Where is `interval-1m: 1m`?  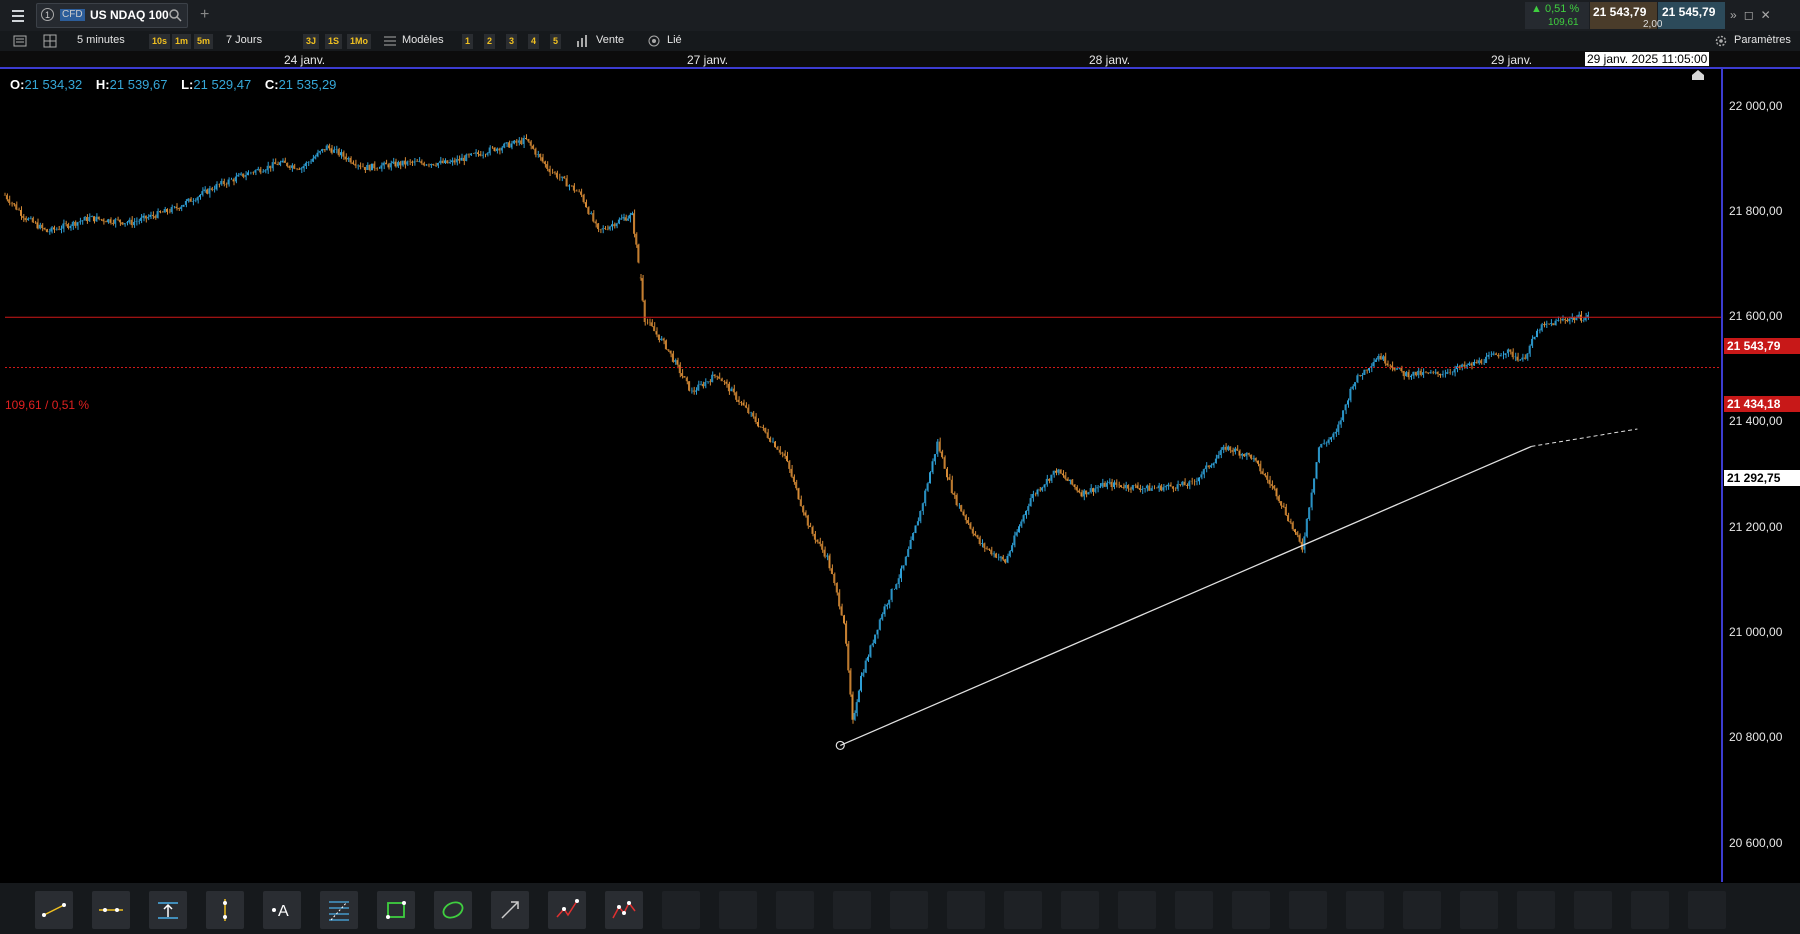
interval-1m: 1m is located at coordinates (182, 41).